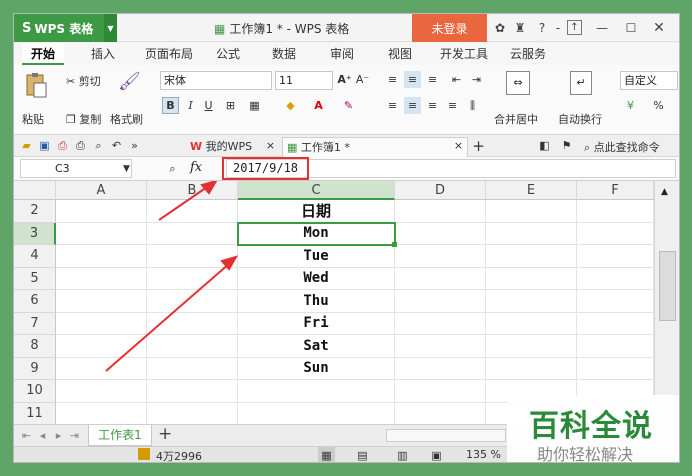  What do you see at coordinates (344, 79) in the screenshot?
I see `increase-font-icon: A⁺` at bounding box center [344, 79].